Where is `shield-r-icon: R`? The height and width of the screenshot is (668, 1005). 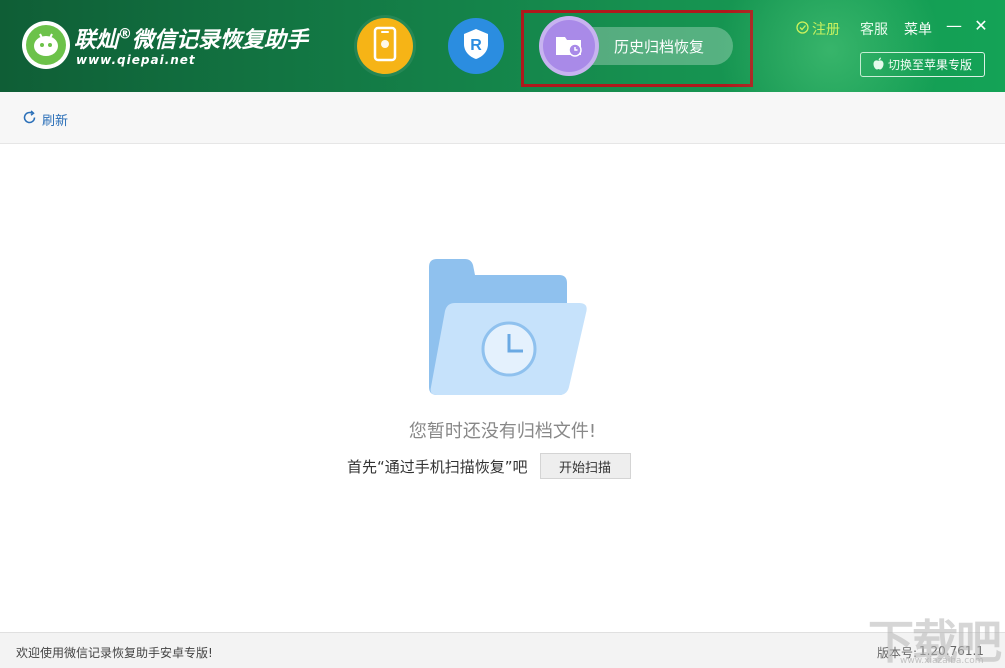
shield-r-icon: R is located at coordinates (476, 46).